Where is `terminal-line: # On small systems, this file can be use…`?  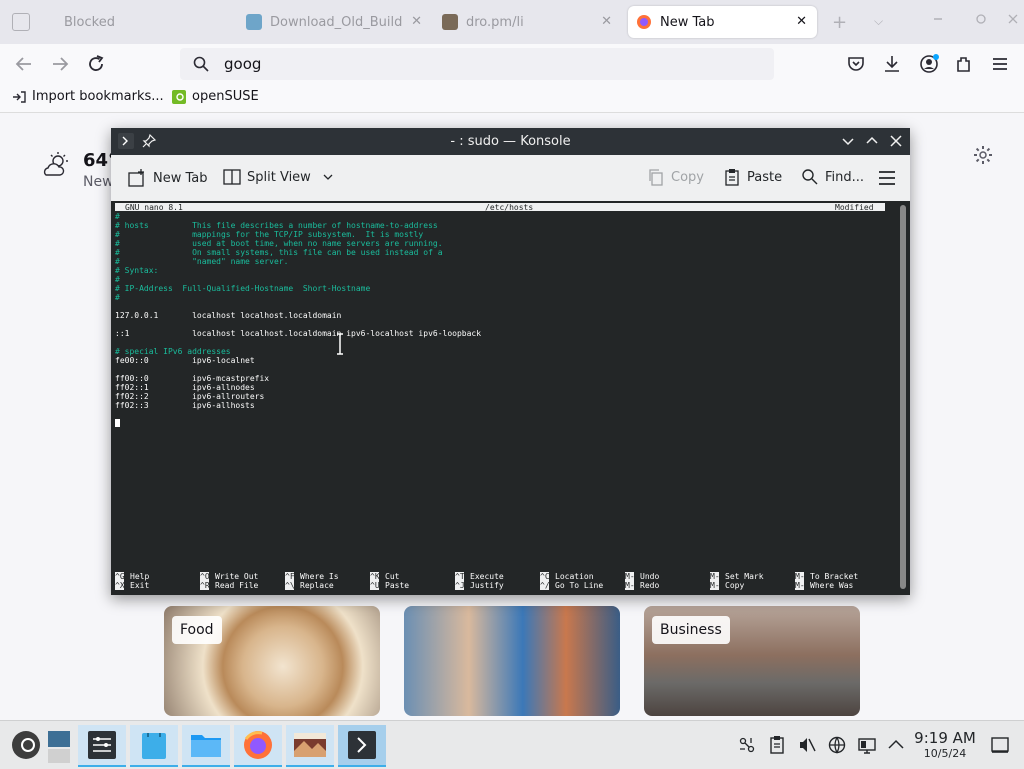
terminal-line: # On small systems, this file can be use… is located at coordinates (279, 252).